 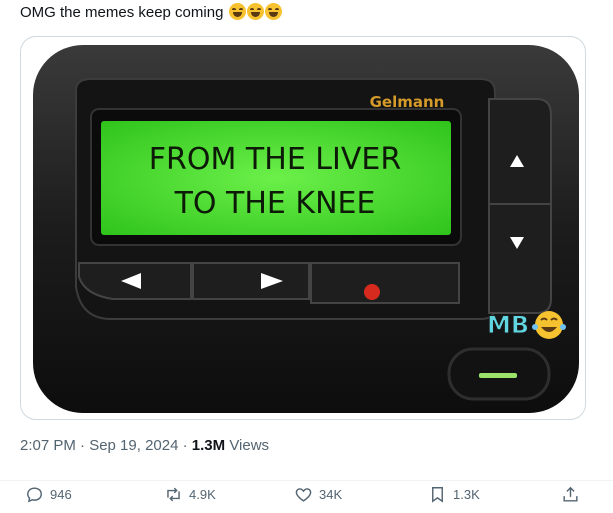 What do you see at coordinates (249, 445) in the screenshot?
I see `views-label: Views` at bounding box center [249, 445].